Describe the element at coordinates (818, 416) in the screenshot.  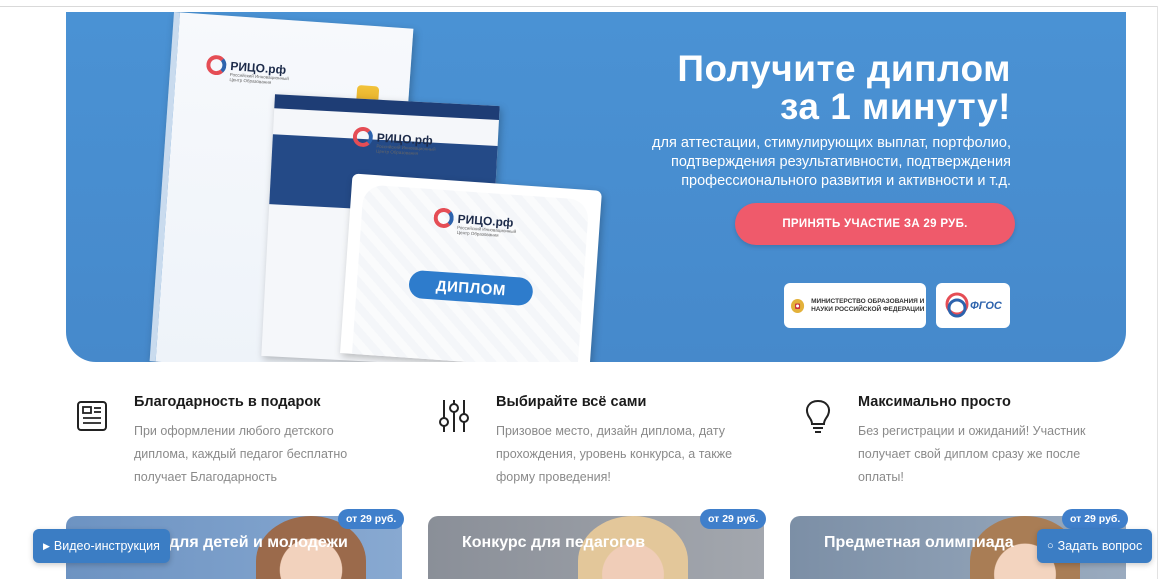
I see `lightbulb-icon` at that location.